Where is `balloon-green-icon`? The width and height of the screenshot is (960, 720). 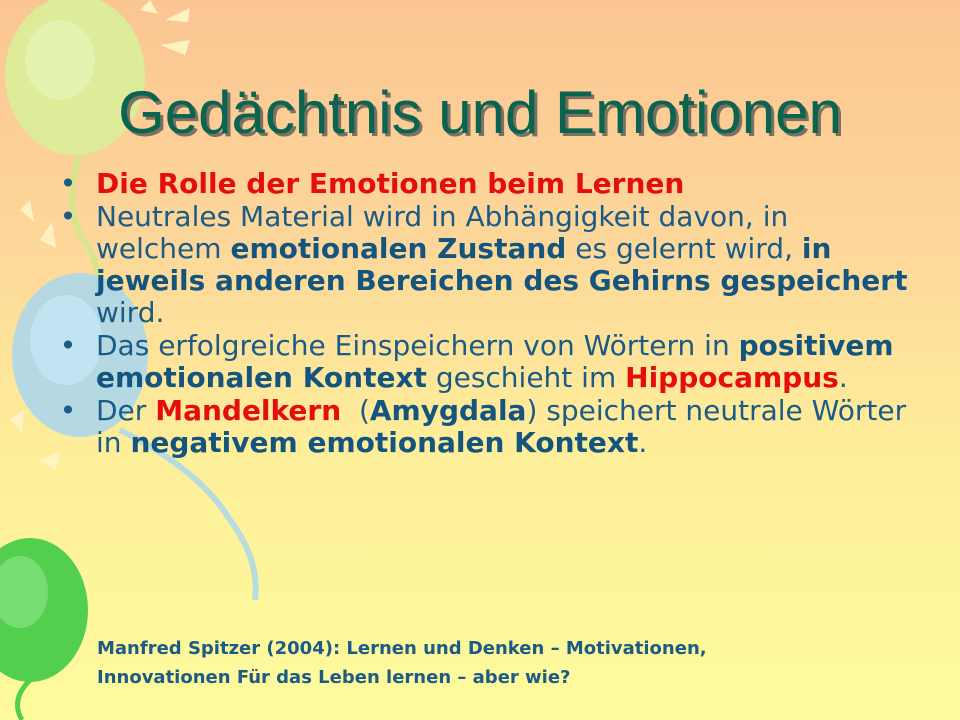 balloon-green-icon is located at coordinates (44, 629).